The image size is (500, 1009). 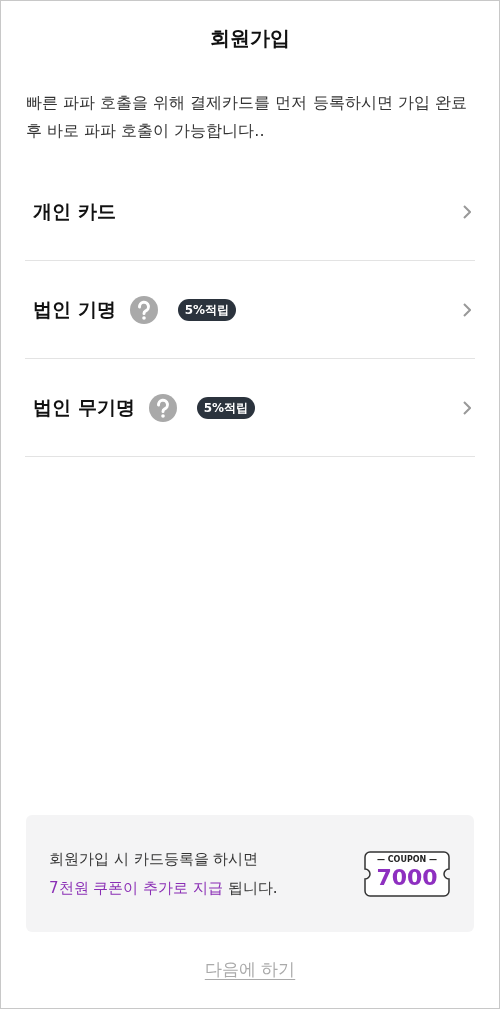 What do you see at coordinates (74, 310) in the screenshot?
I see `option-label: 법인 기명` at bounding box center [74, 310].